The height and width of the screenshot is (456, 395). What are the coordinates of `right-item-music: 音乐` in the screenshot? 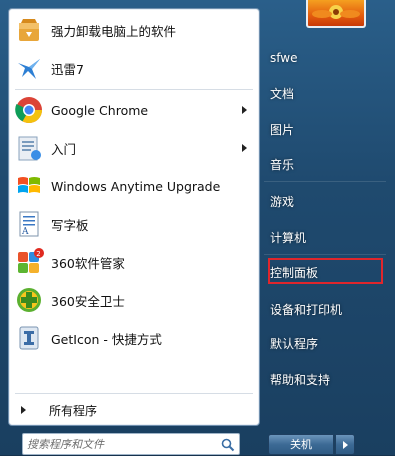 It's located at (327, 165).